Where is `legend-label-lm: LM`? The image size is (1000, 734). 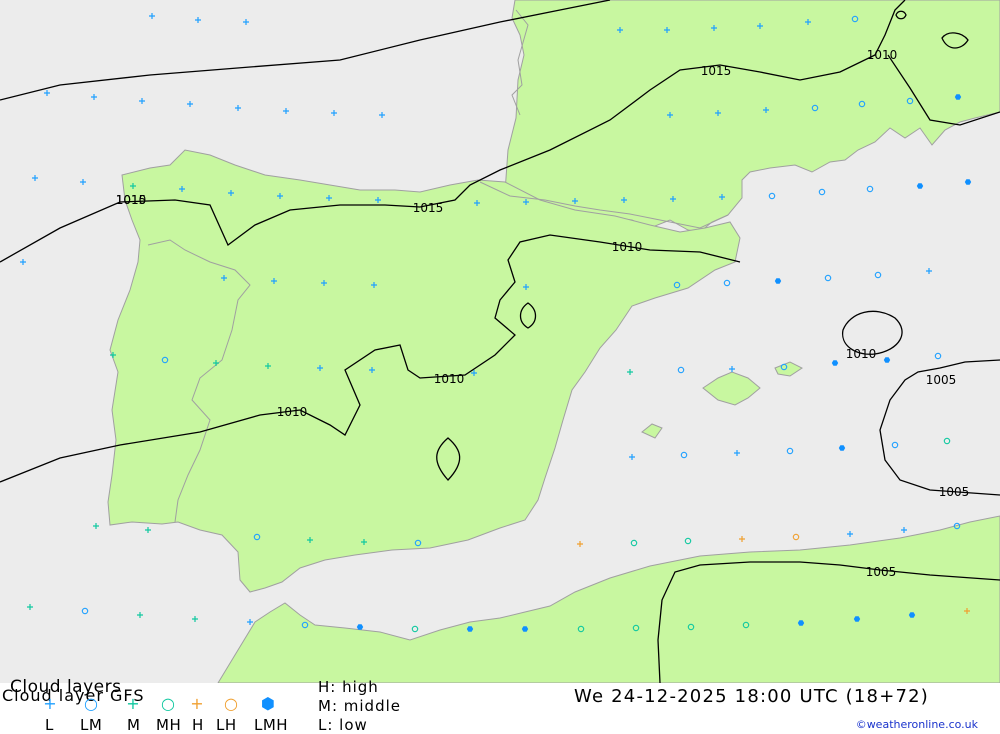
legend-label-lm: LM is located at coordinates (91, 725).